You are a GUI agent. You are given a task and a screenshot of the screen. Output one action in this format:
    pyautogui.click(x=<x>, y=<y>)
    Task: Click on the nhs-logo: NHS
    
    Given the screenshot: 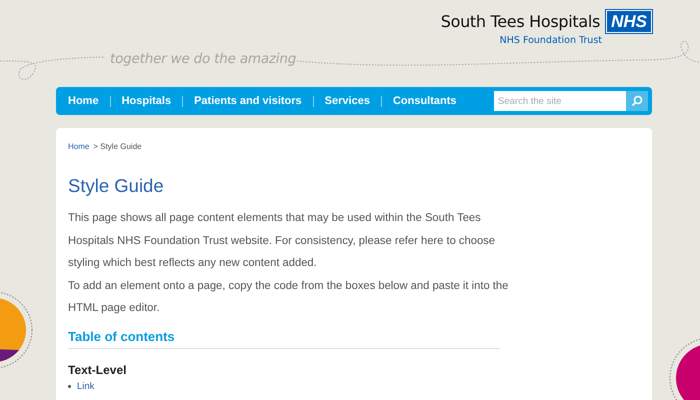 What is the action you would take?
    pyautogui.click(x=629, y=21)
    